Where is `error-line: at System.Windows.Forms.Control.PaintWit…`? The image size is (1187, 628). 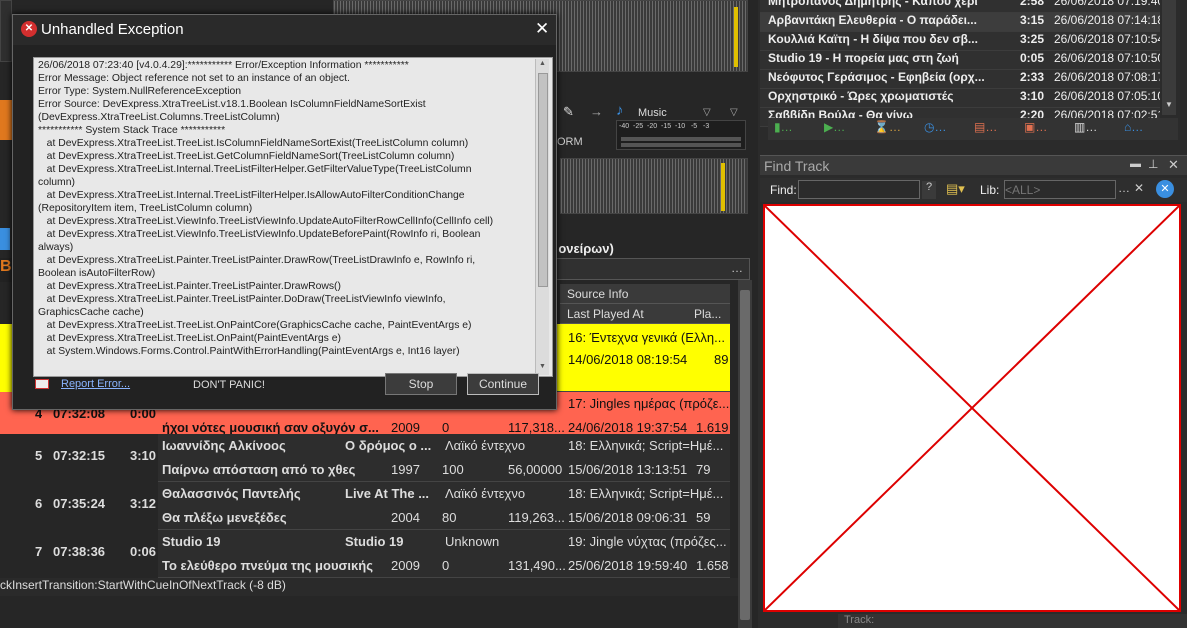
error-line: at System.Windows.Forms.Control.PaintWit… is located at coordinates (249, 351).